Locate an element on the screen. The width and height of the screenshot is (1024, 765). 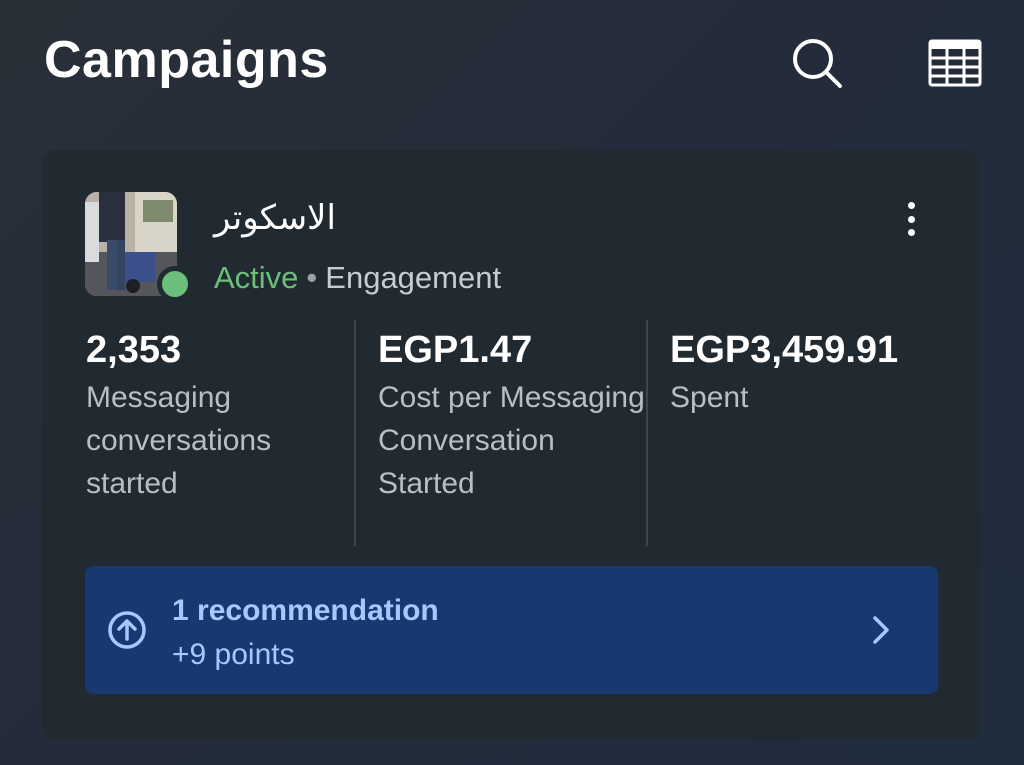
page-title: Campaigns is located at coordinates (186, 60).